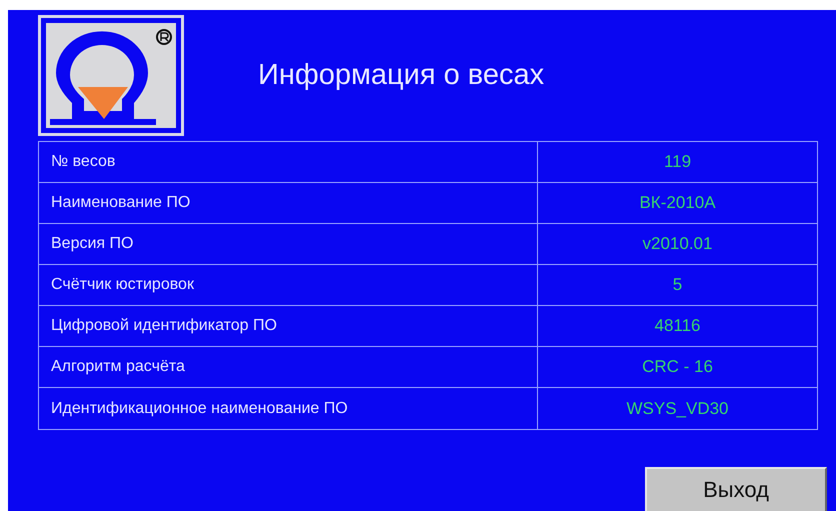  Describe the element at coordinates (677, 326) in the screenshot. I see `row-value: 48116` at that location.